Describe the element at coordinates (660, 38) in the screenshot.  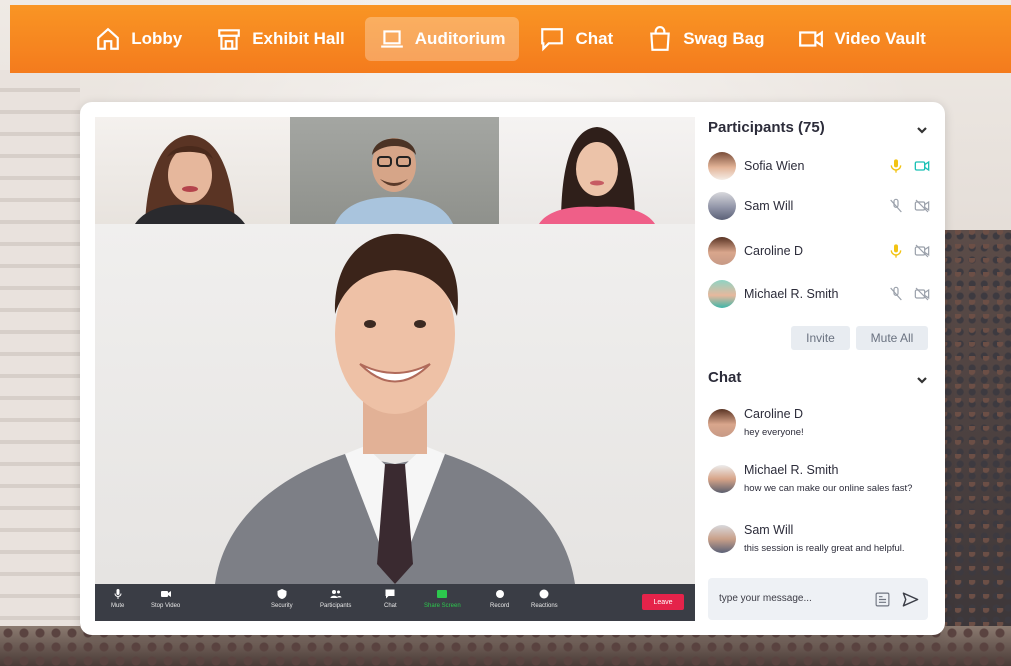
I see `shopping-bag-icon` at that location.